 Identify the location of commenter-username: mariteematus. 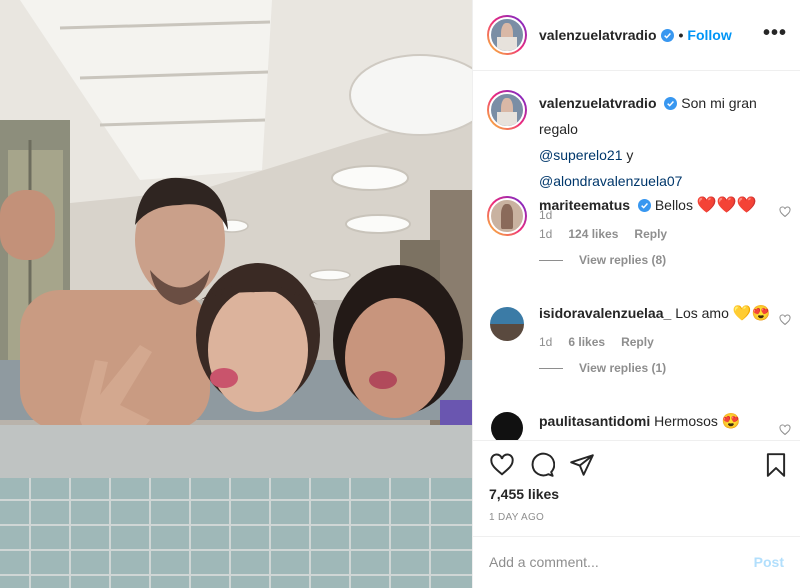
(584, 205).